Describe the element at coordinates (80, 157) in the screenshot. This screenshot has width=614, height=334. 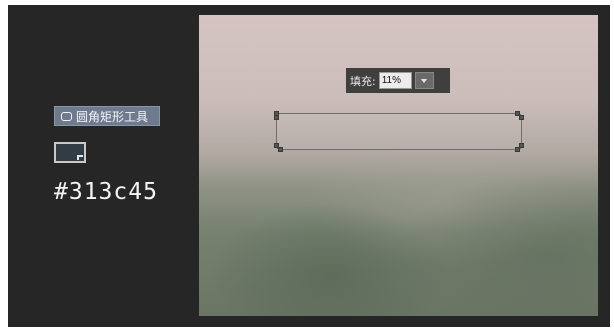
I see `swatch-corner-icon` at that location.